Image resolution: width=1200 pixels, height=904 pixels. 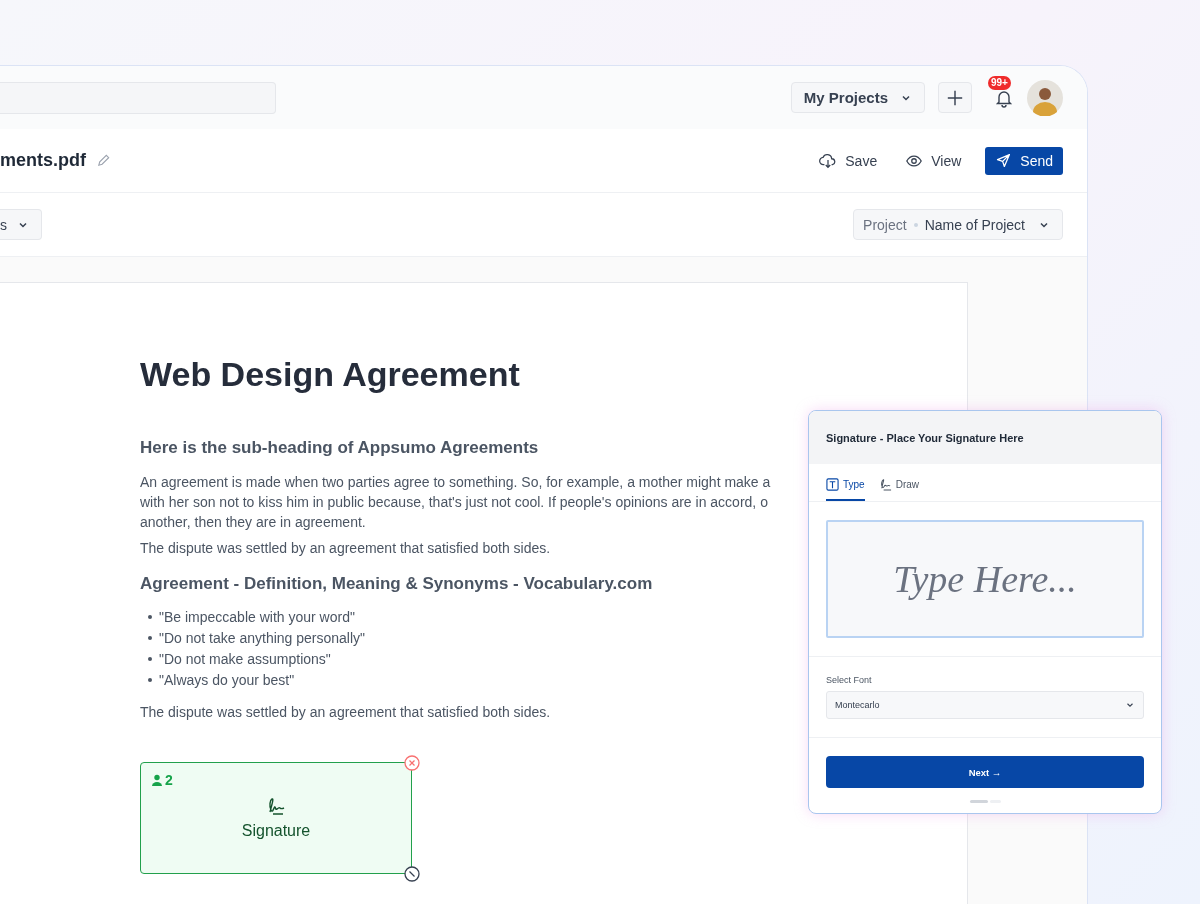 I want to click on add-button, so click(x=955, y=97).